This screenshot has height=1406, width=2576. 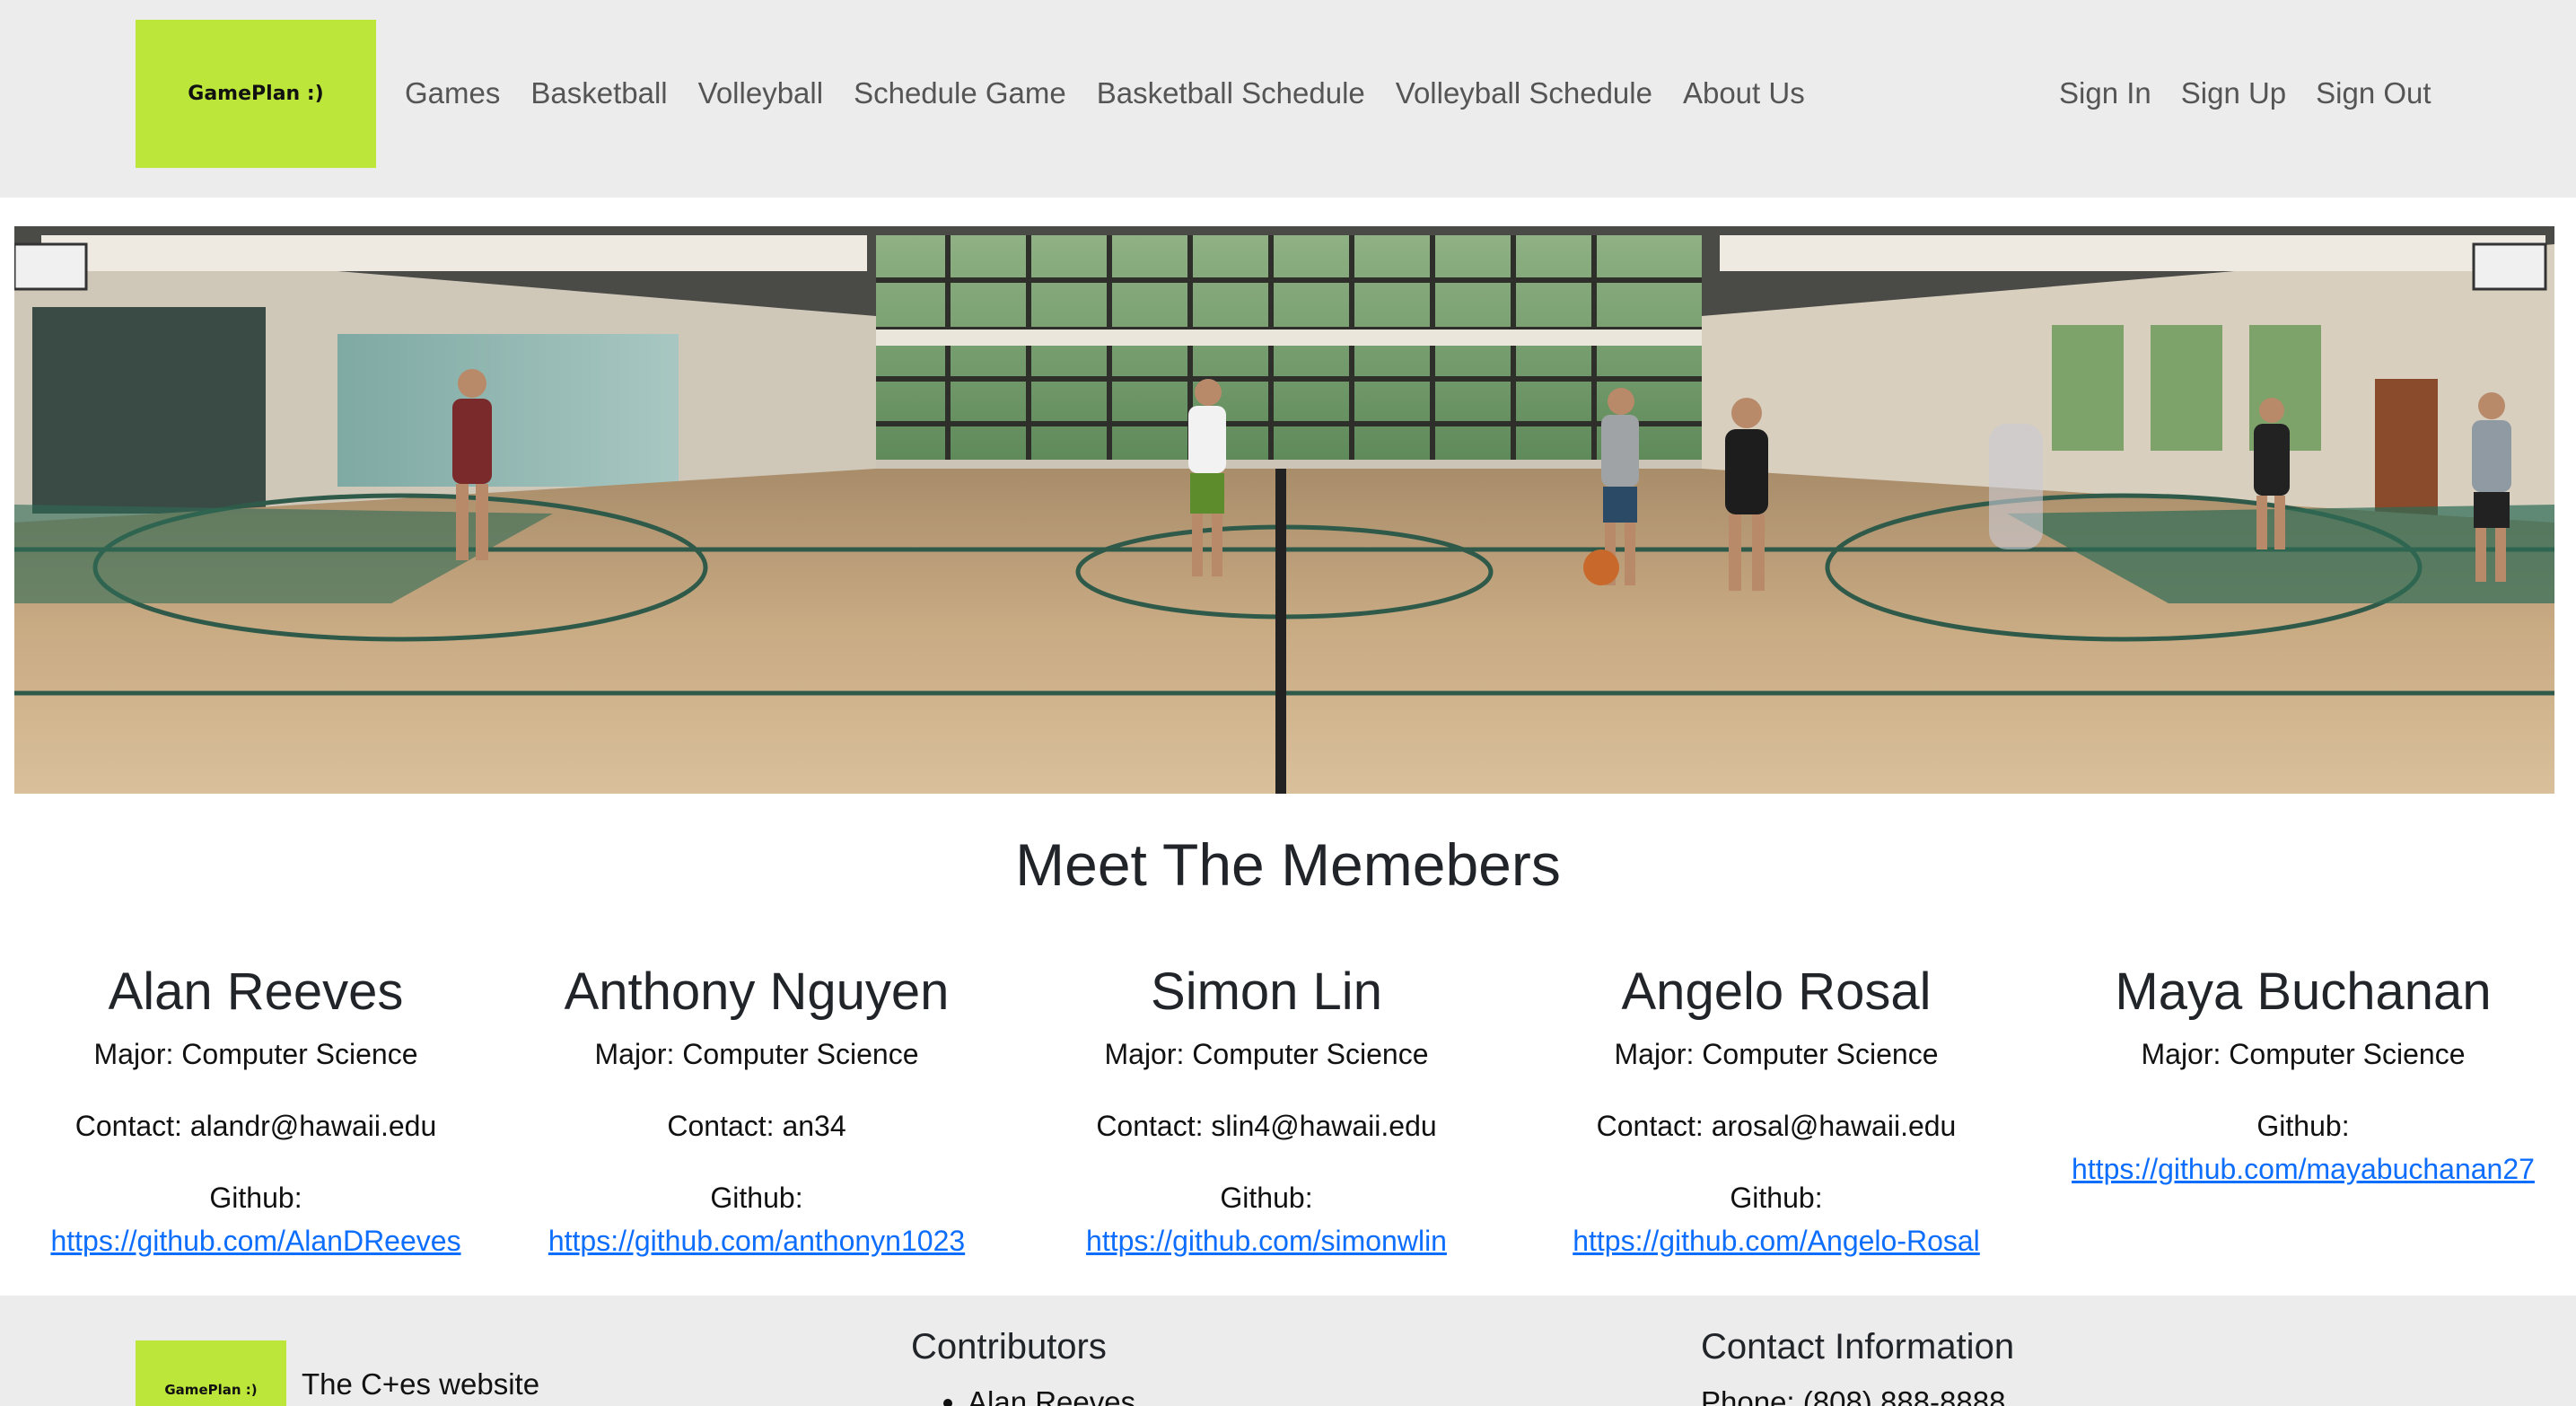 What do you see at coordinates (421, 1384) in the screenshot?
I see `footer-site-text: The C+es website` at bounding box center [421, 1384].